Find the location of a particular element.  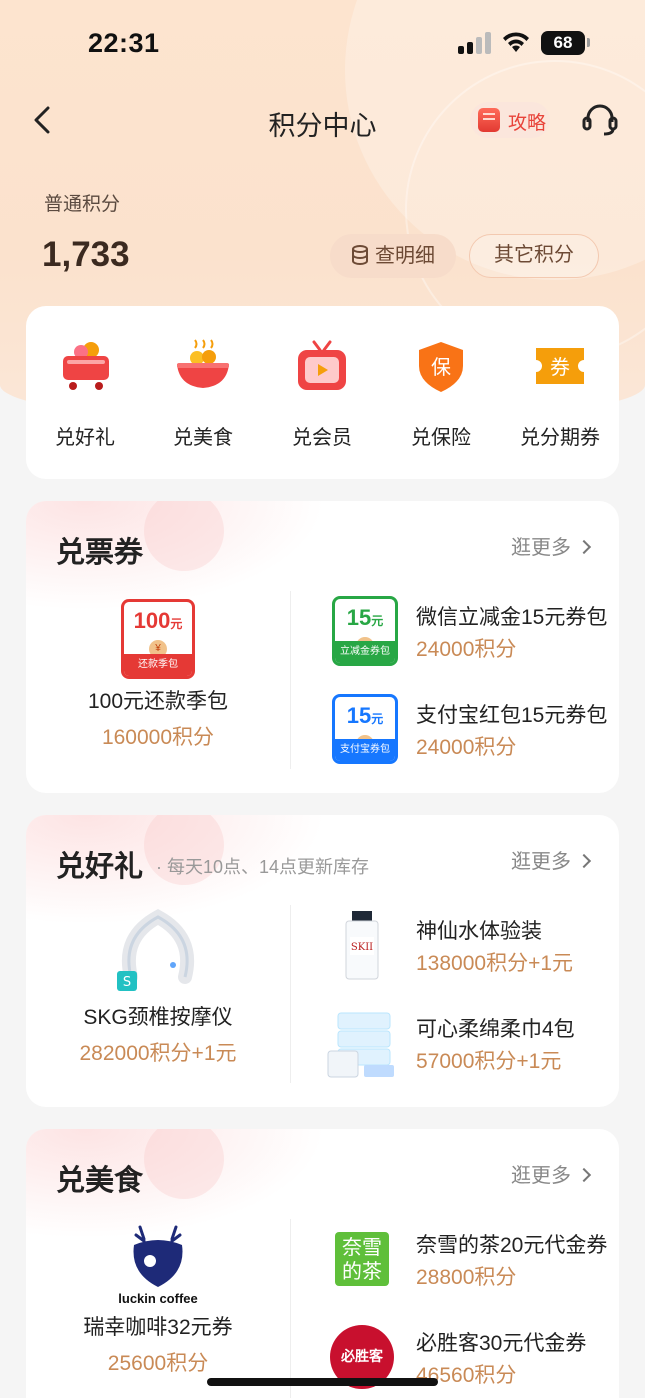

status-bar: 22:31 68 is located at coordinates (322, 44).